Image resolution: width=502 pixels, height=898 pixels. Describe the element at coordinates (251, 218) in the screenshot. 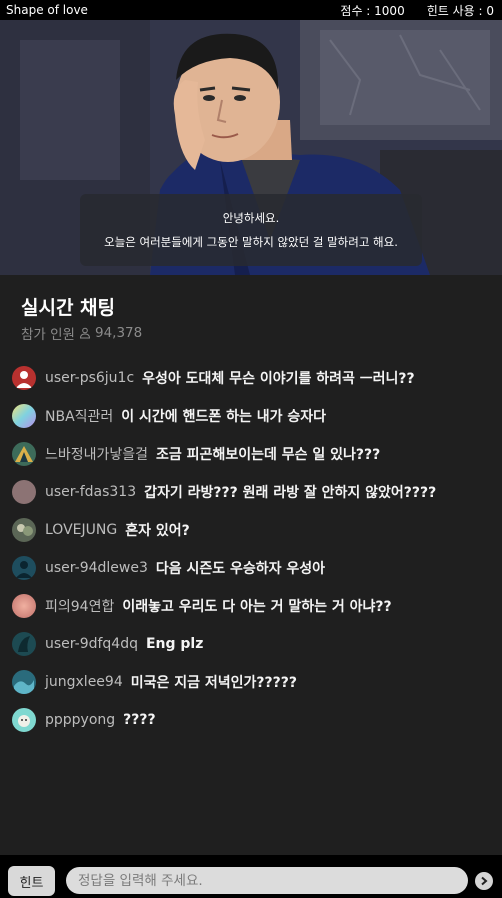

I see `subtitle-line-1: 안녕하세요.` at that location.